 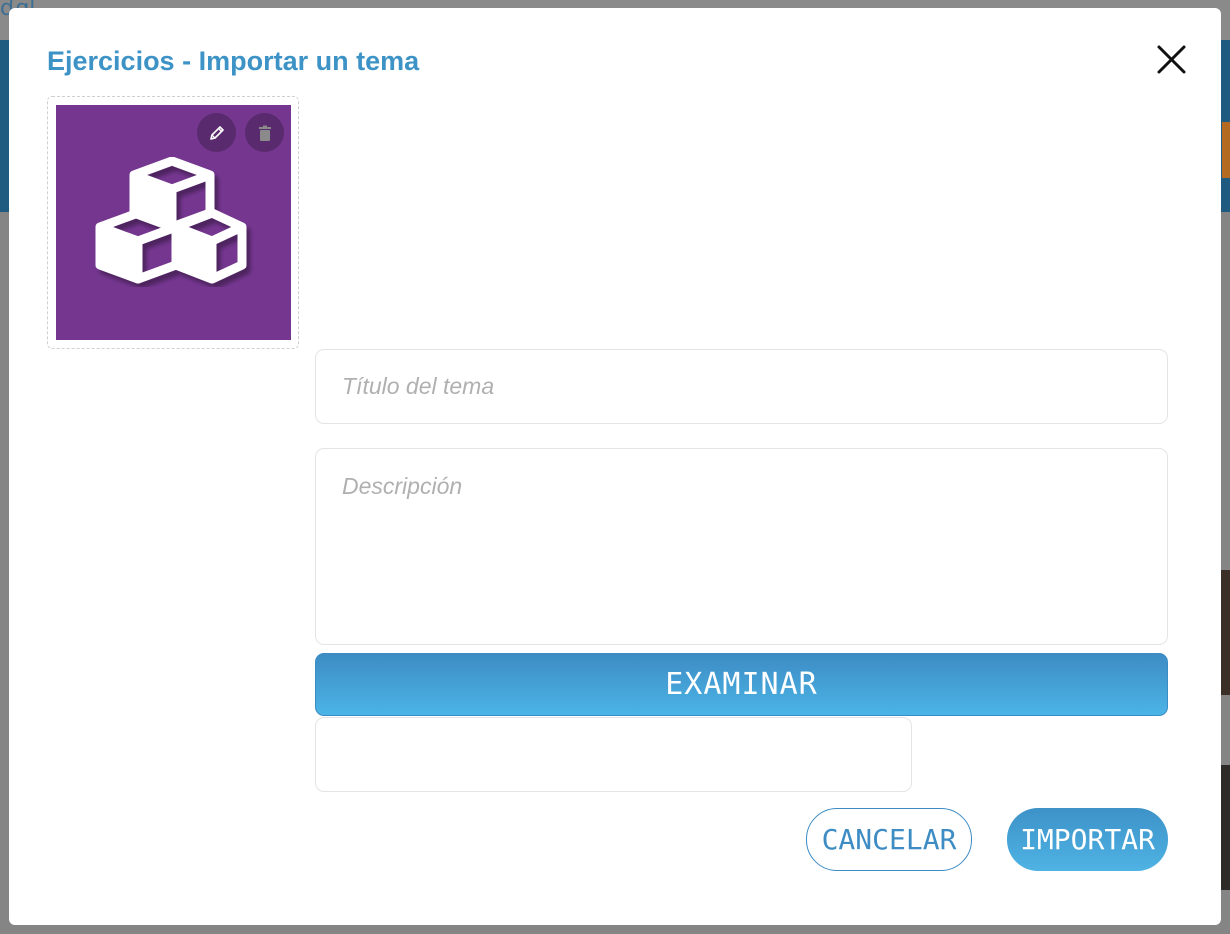 I want to click on dialog-title: Ejercicios - Importar un tema, so click(x=233, y=61).